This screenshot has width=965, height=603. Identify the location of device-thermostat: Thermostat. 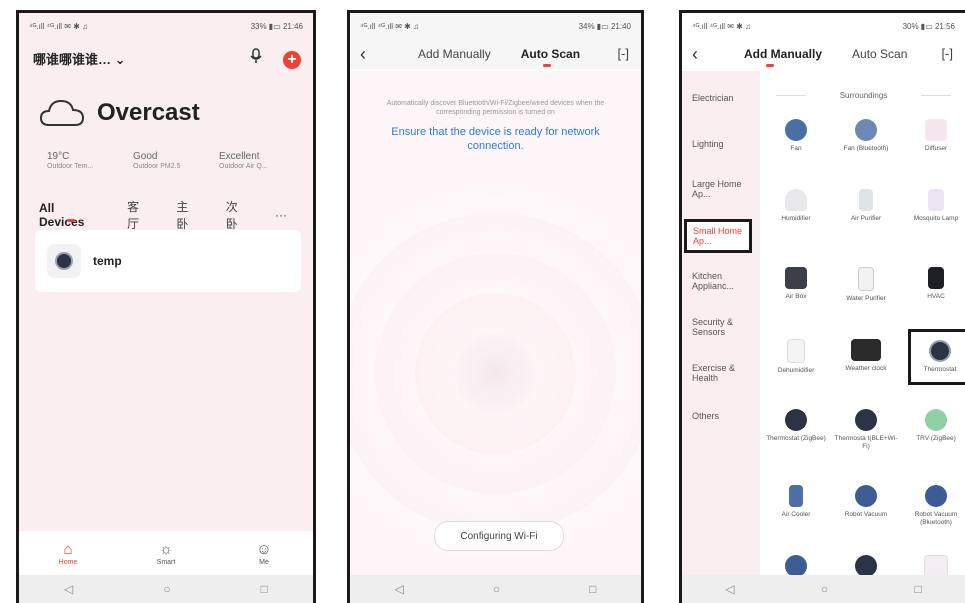
(936, 357).